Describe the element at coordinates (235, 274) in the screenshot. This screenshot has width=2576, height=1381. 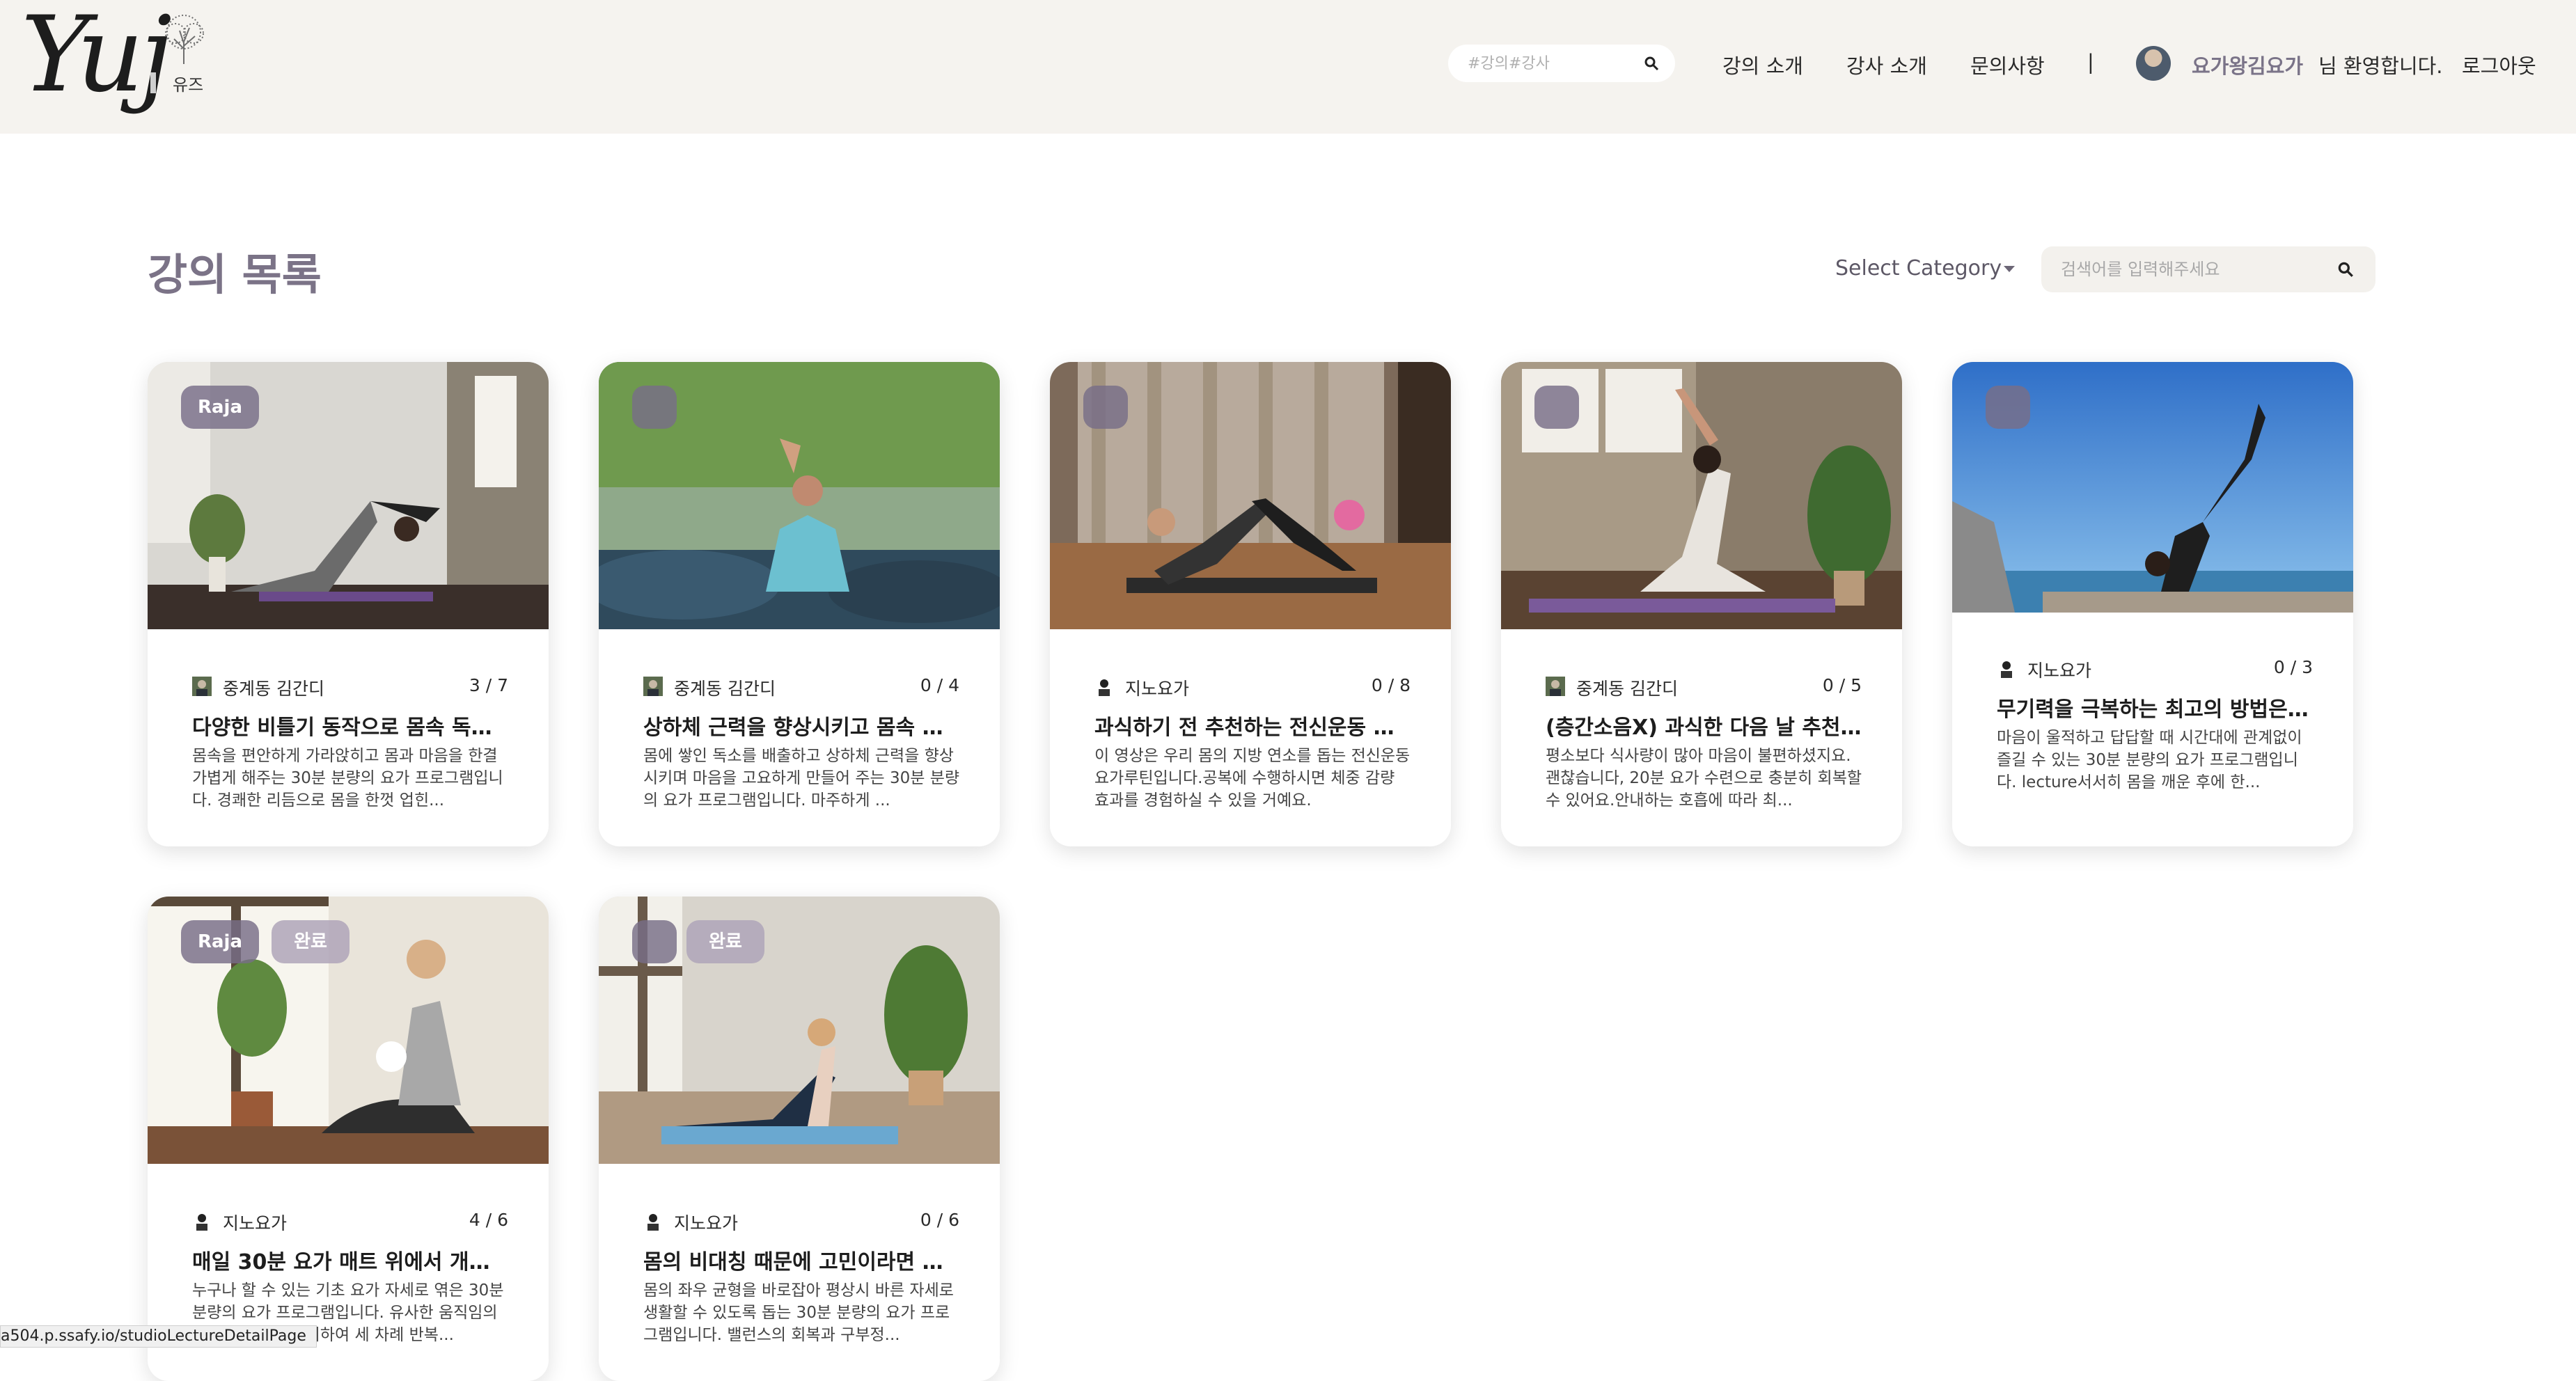
I see `page-title: 강의 목록` at that location.